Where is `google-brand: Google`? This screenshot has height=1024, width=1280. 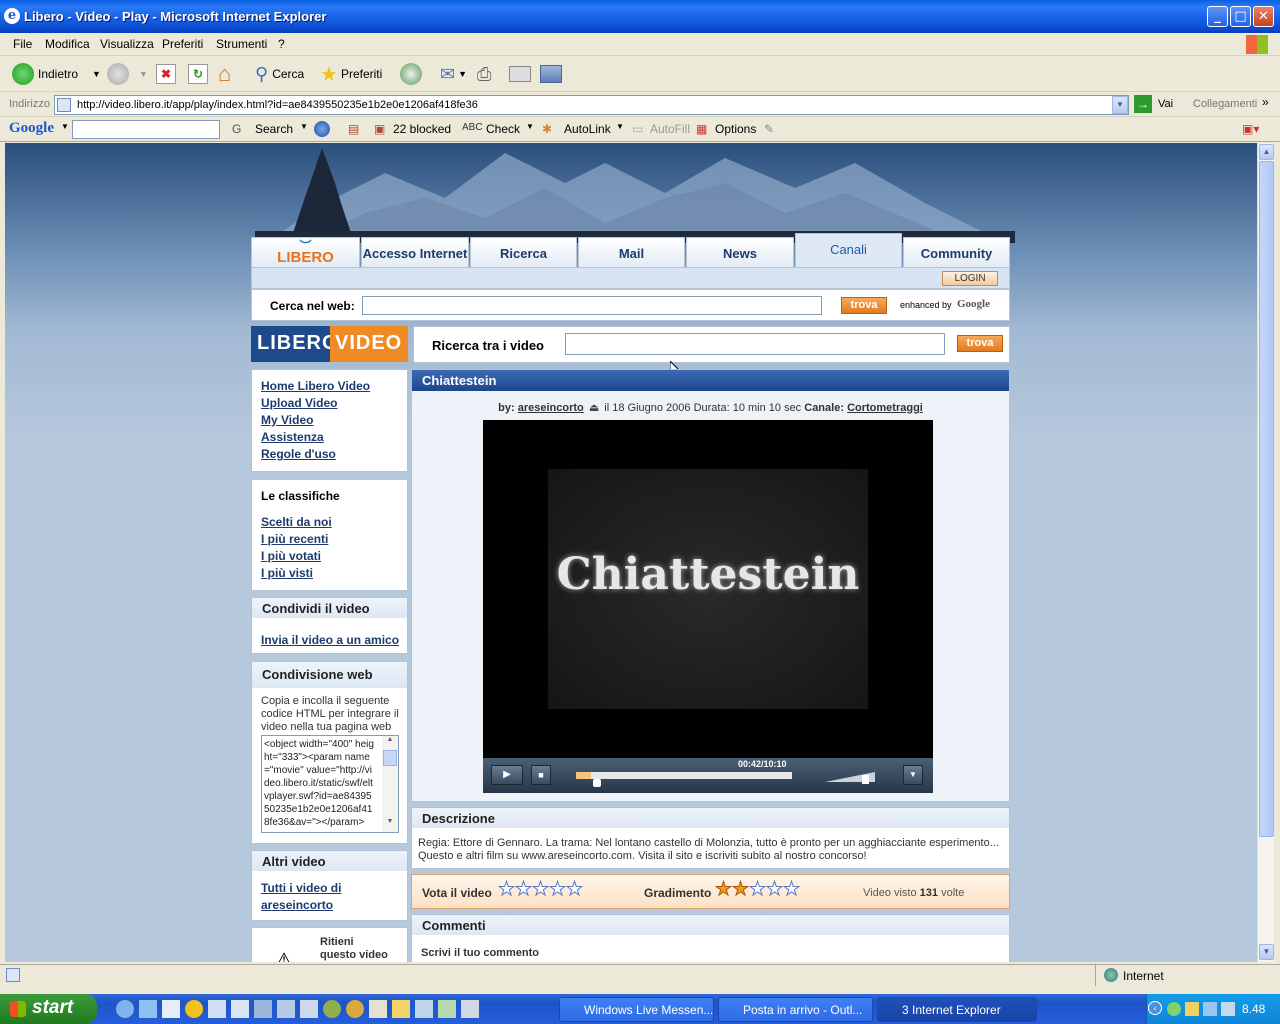 google-brand: Google is located at coordinates (31, 128).